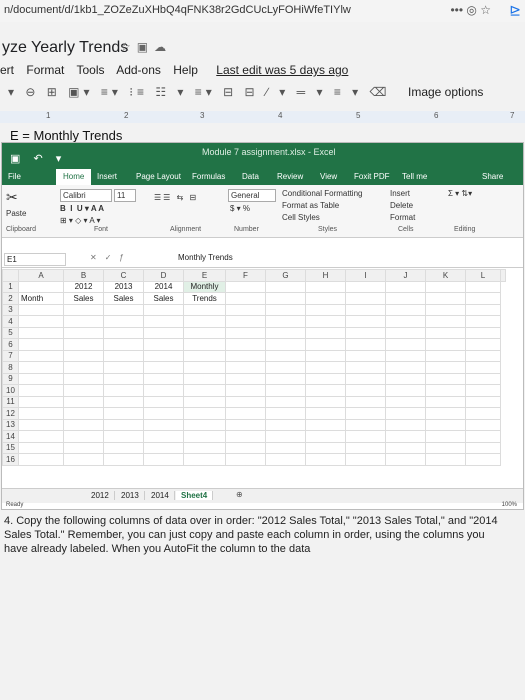 The height and width of the screenshot is (700, 525). I want to click on format-cells: Format, so click(402, 217).